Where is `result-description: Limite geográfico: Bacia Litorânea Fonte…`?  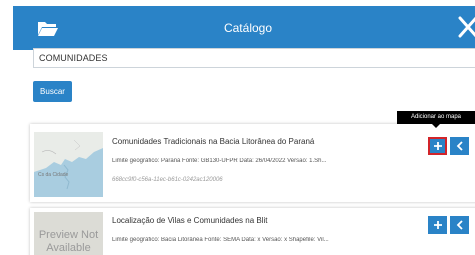 result-description: Limite geográfico: Bacia Litorânea Fonte… is located at coordinates (220, 240).